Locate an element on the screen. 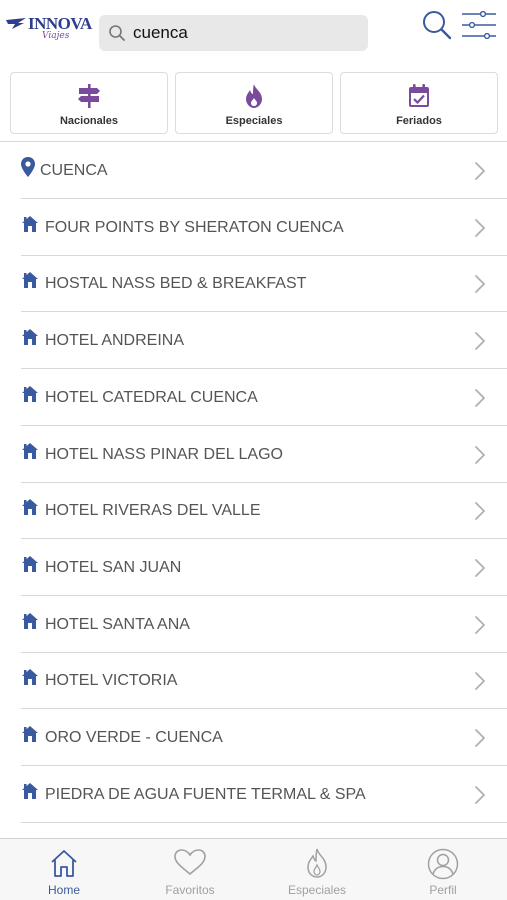 The width and height of the screenshot is (507, 900). result-row: PIEDRA DE AGUA FUENTE TERMAL & SPA is located at coordinates (253, 794).